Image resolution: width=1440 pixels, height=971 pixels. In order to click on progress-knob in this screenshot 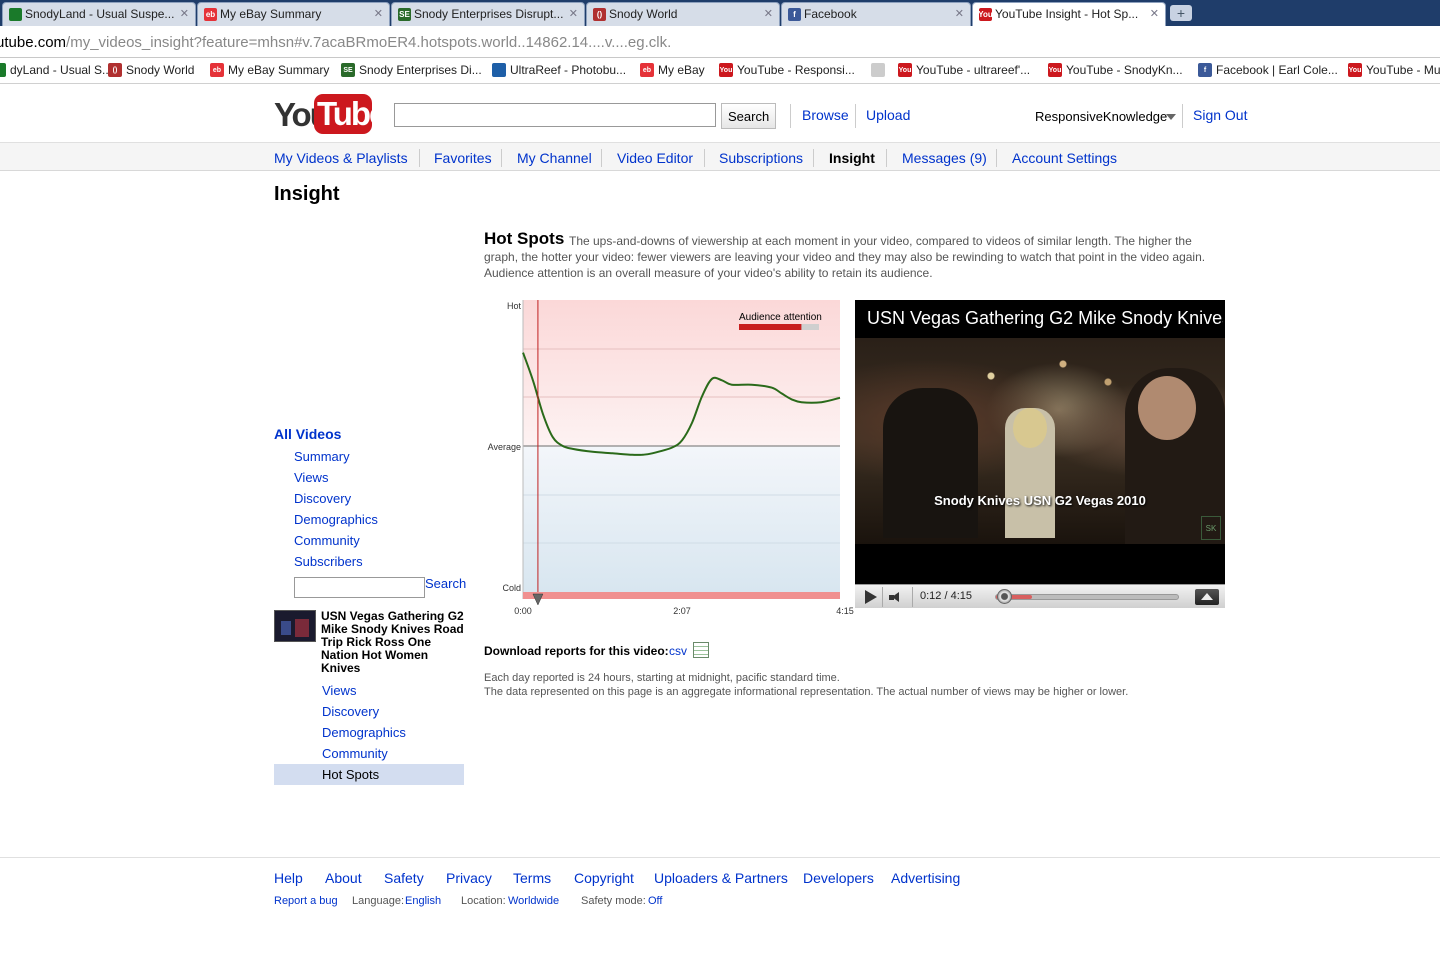, I will do `click(1004, 596)`.